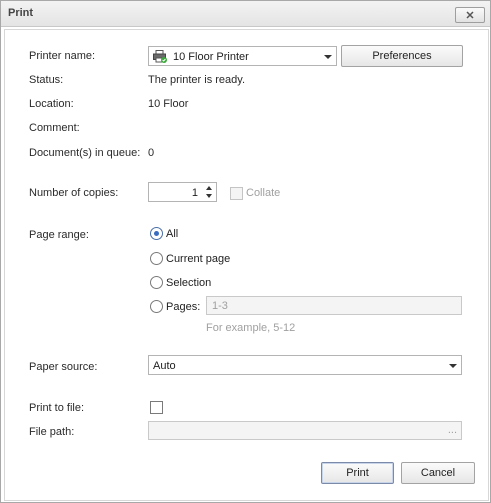 The height and width of the screenshot is (503, 491). Describe the element at coordinates (251, 328) in the screenshot. I see `pages-example-text: For example, 5-12` at that location.